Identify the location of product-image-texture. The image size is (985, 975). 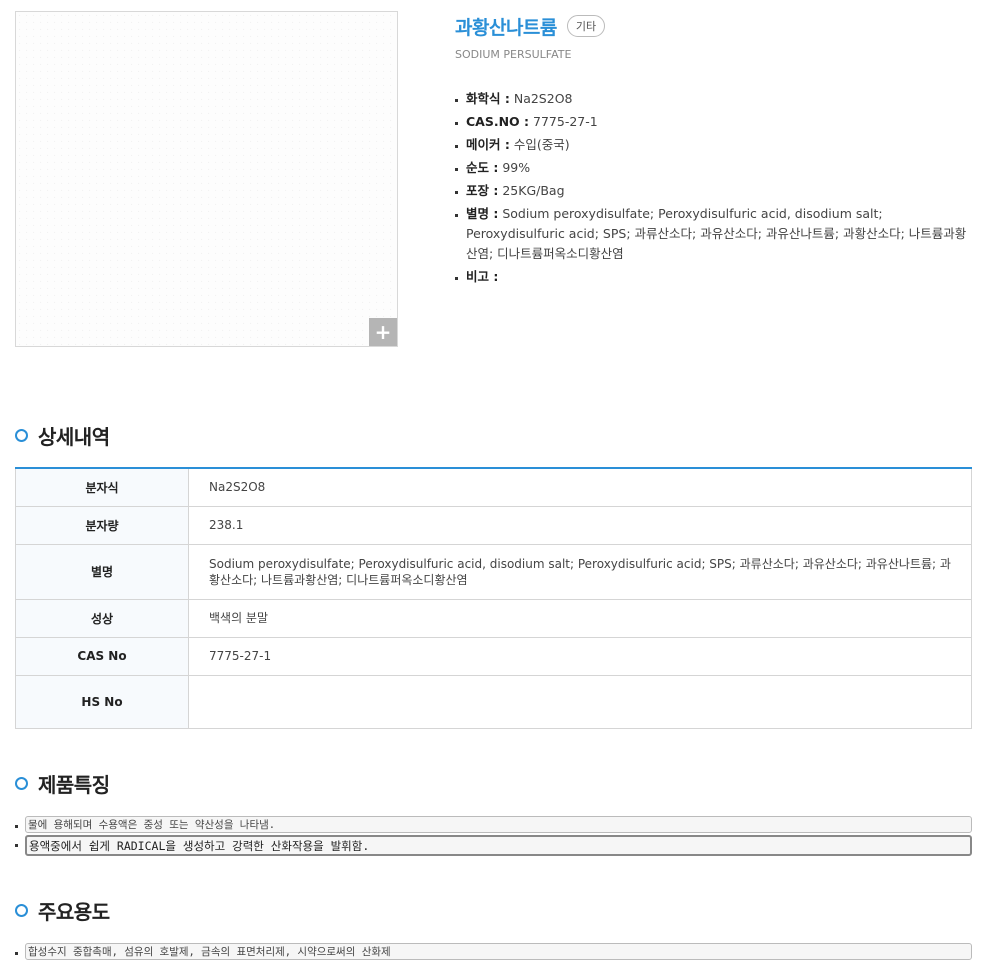
(206, 179).